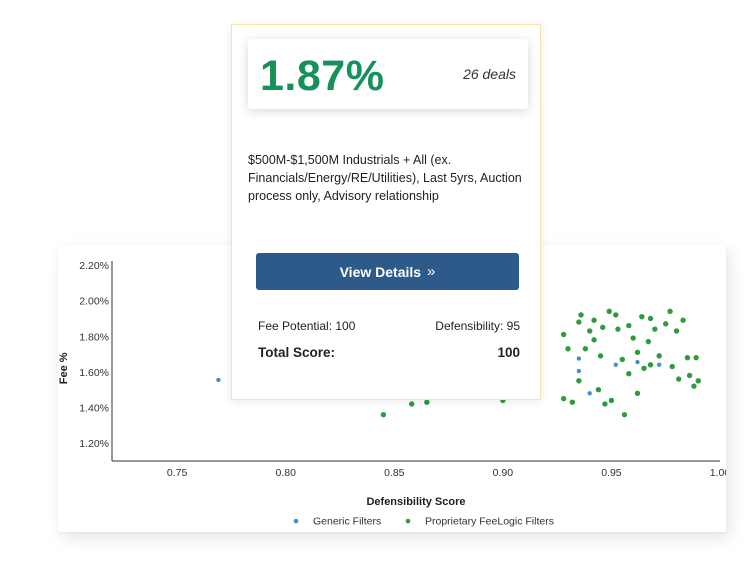 The width and height of the screenshot is (752, 571). What do you see at coordinates (431, 271) in the screenshot?
I see `double-chevron-right-icon: »` at bounding box center [431, 271].